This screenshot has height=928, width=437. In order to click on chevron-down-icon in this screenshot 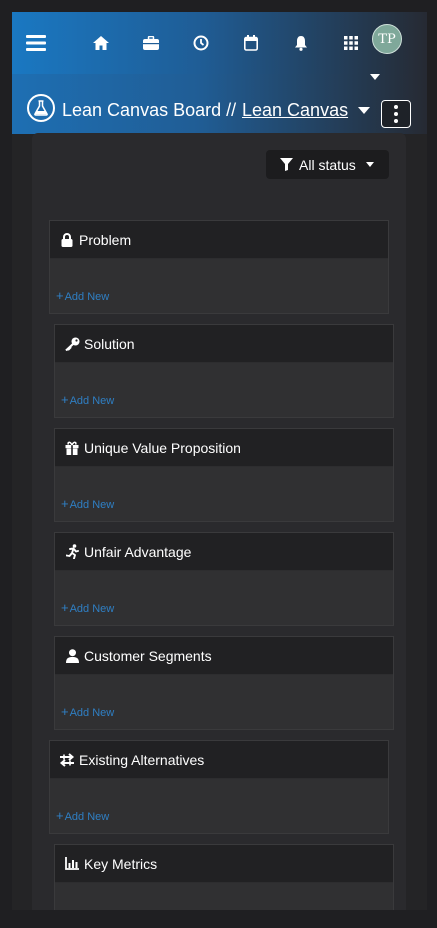, I will do `click(369, 164)`.